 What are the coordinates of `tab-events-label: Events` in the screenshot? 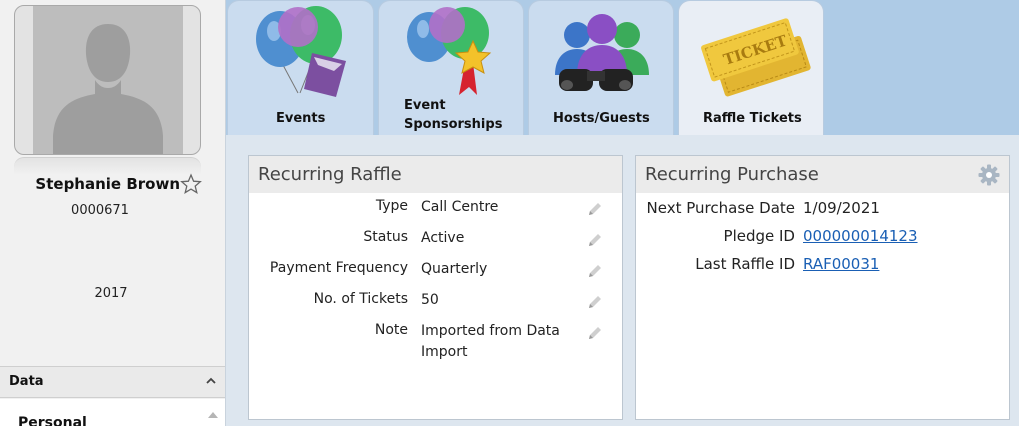 It's located at (301, 118).